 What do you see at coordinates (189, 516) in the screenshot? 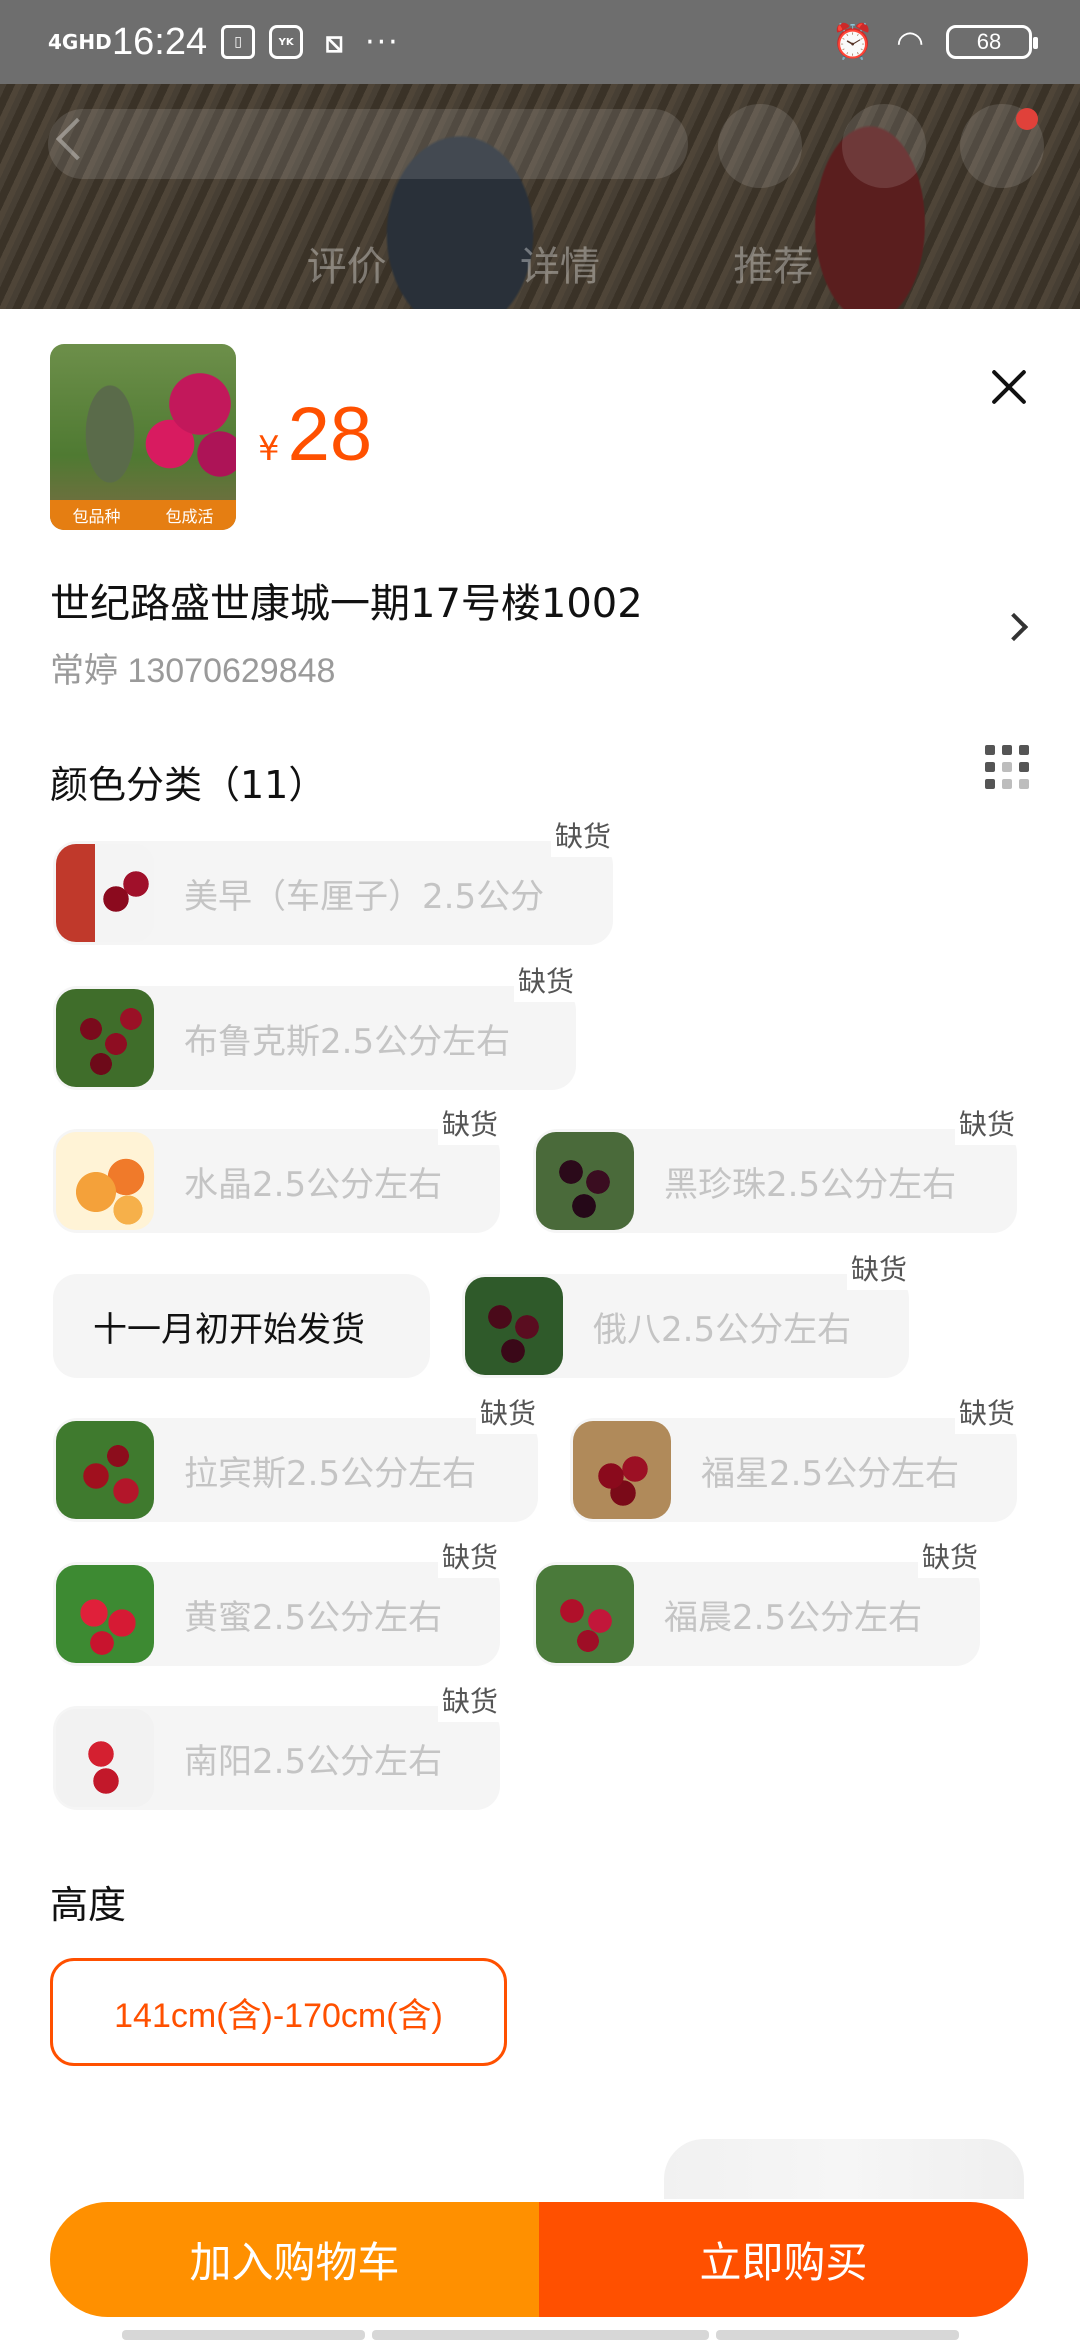
I see `thumbnail-caption-2: 包成活` at bounding box center [189, 516].